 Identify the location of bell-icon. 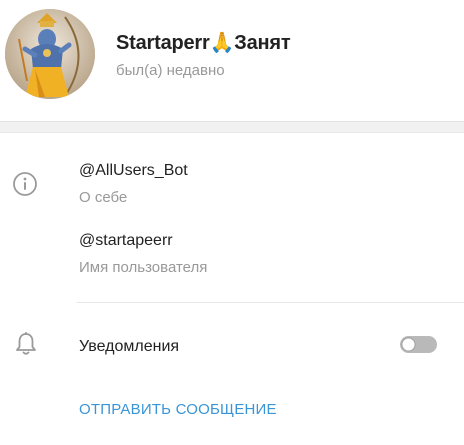
(26, 343).